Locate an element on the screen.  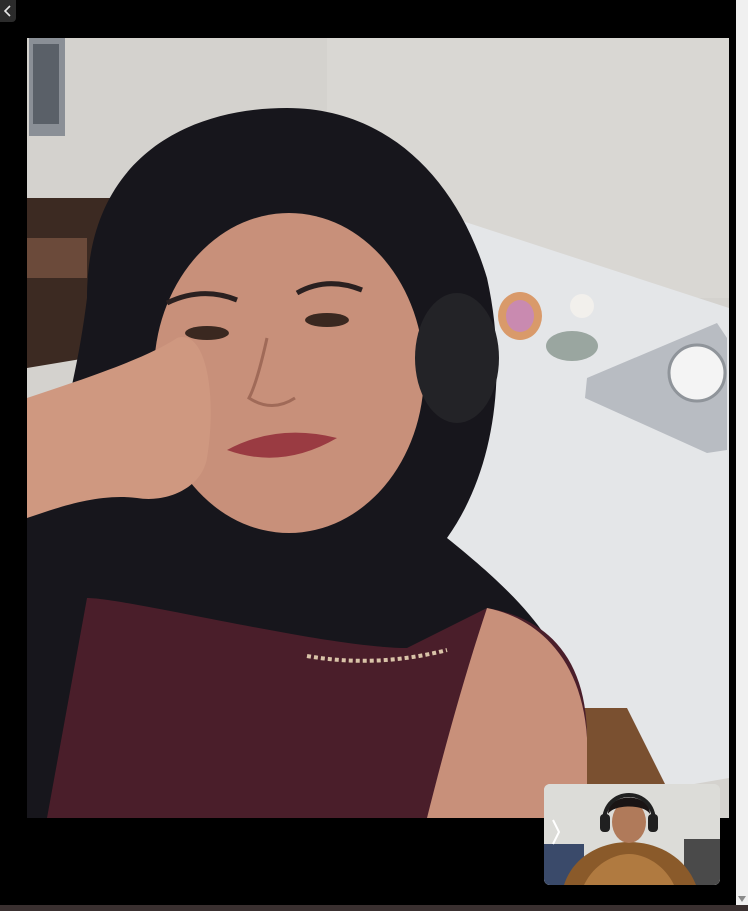
chevron-right-icon is located at coordinates (556, 832).